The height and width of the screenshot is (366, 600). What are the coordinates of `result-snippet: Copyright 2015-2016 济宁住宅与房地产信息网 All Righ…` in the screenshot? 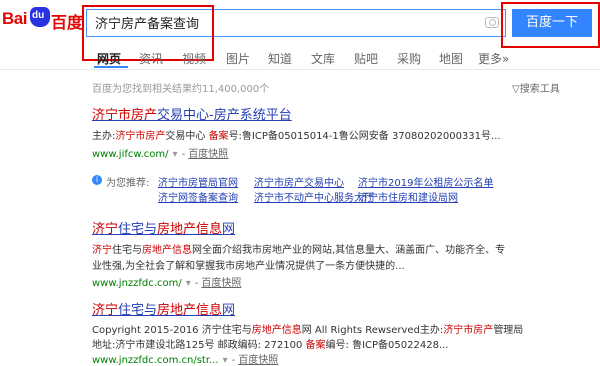 It's located at (308, 330).